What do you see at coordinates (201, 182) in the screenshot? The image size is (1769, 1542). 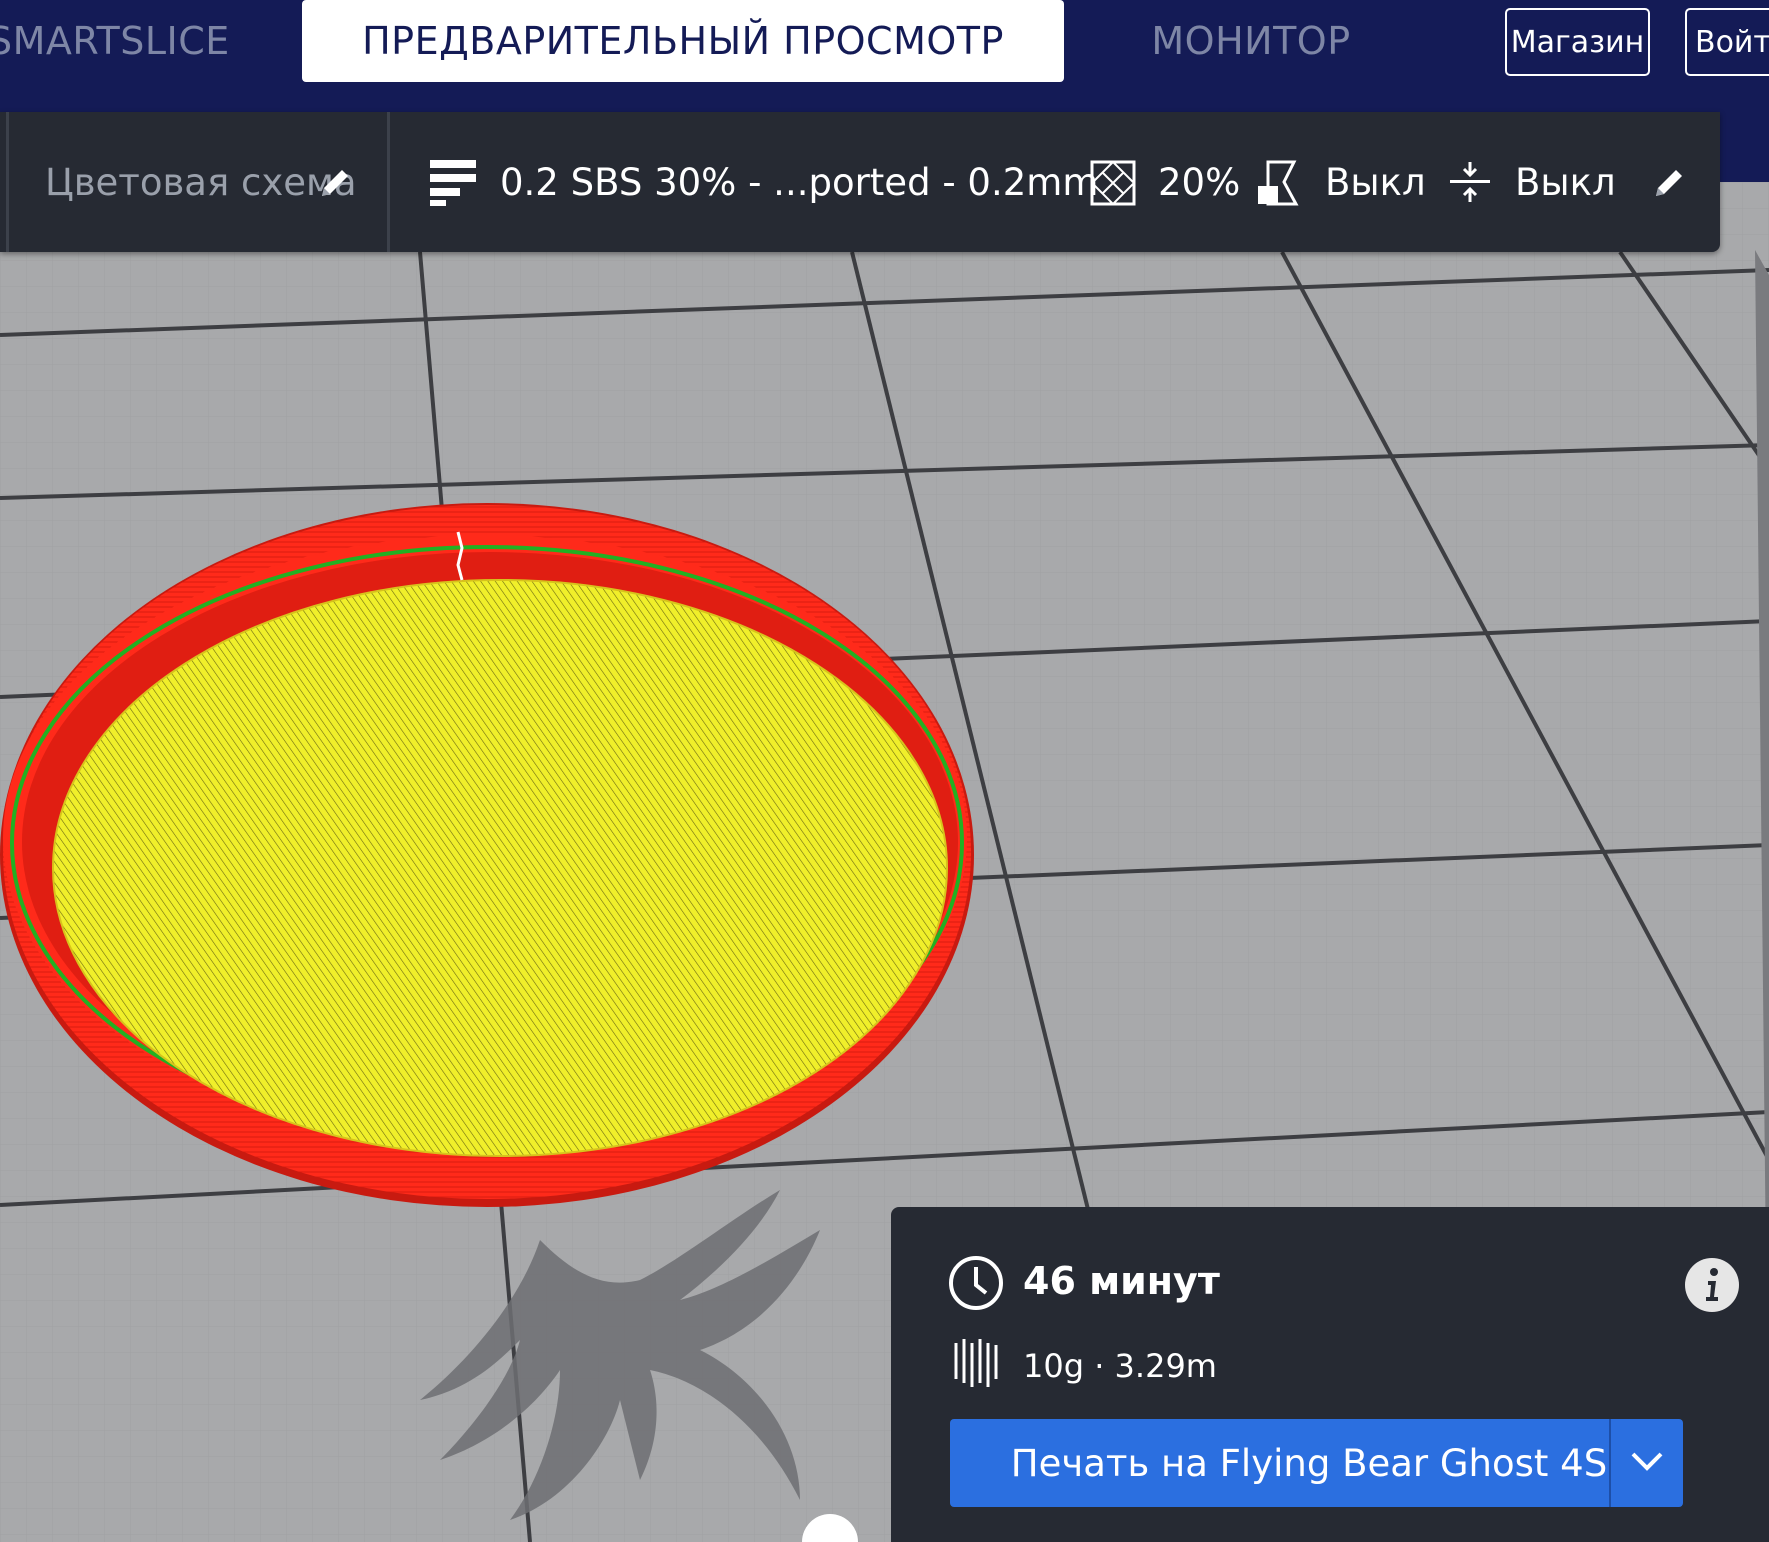 I see `color-scheme-selector: Цветовая схема` at bounding box center [201, 182].